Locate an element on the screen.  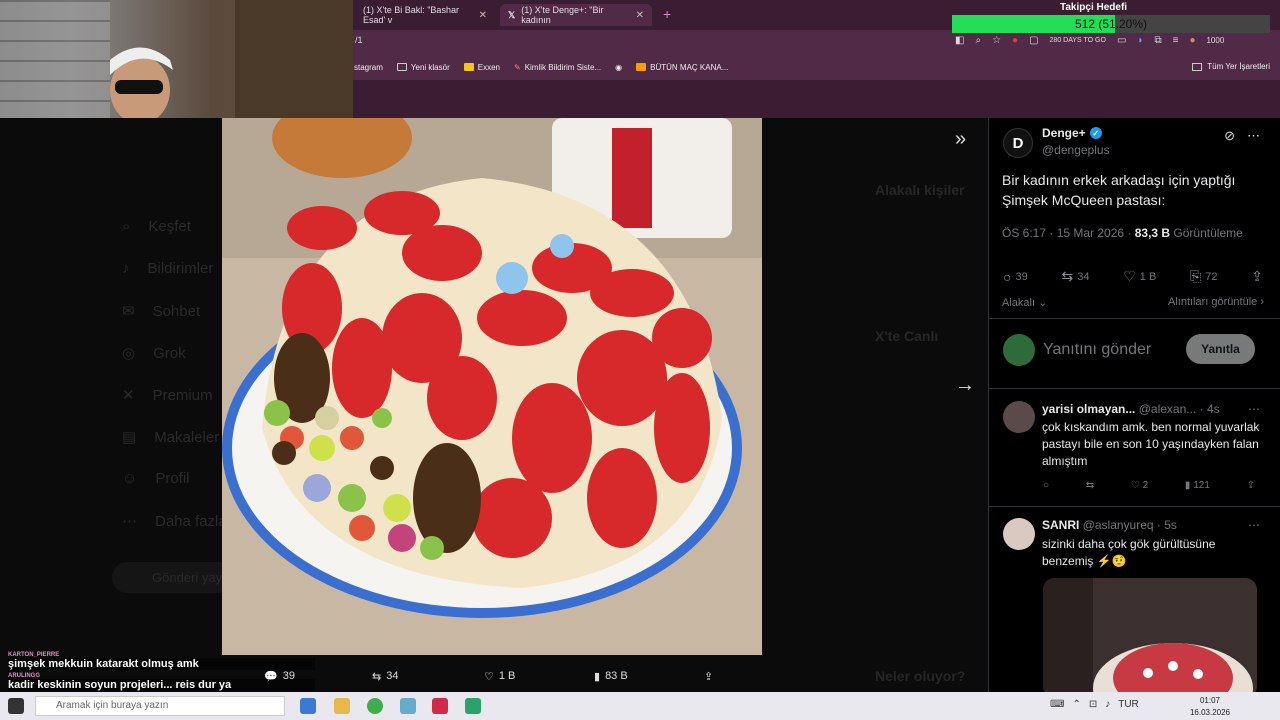
taskbar-search: Aramak için buraya yazın is located at coordinates (160, 706).